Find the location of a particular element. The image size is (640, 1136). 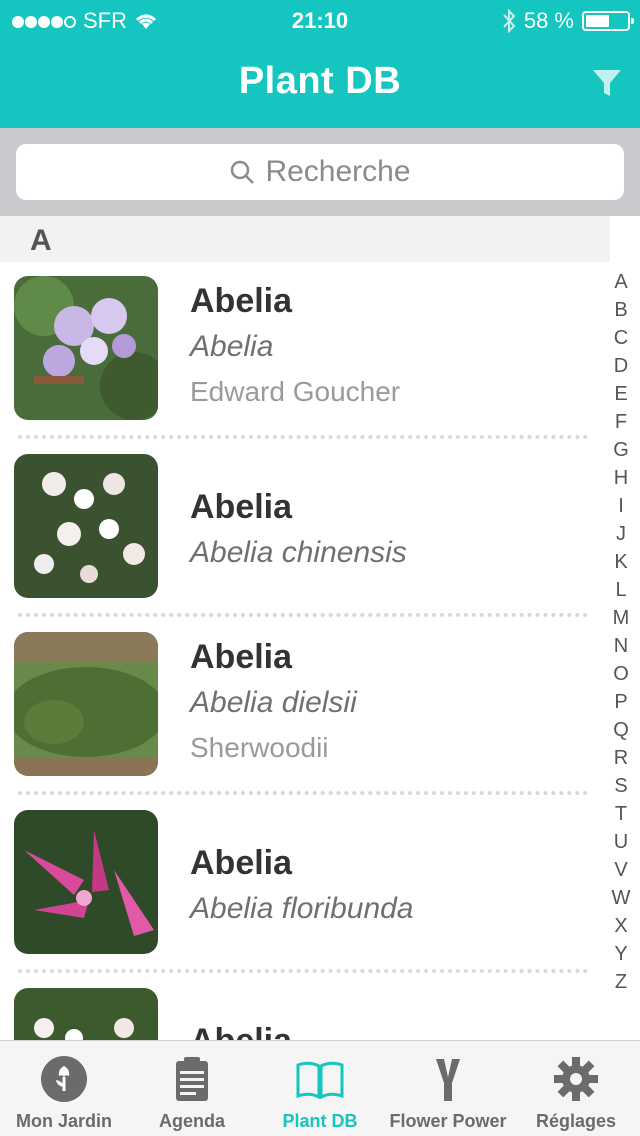

search-input: Recherche is located at coordinates (320, 172).